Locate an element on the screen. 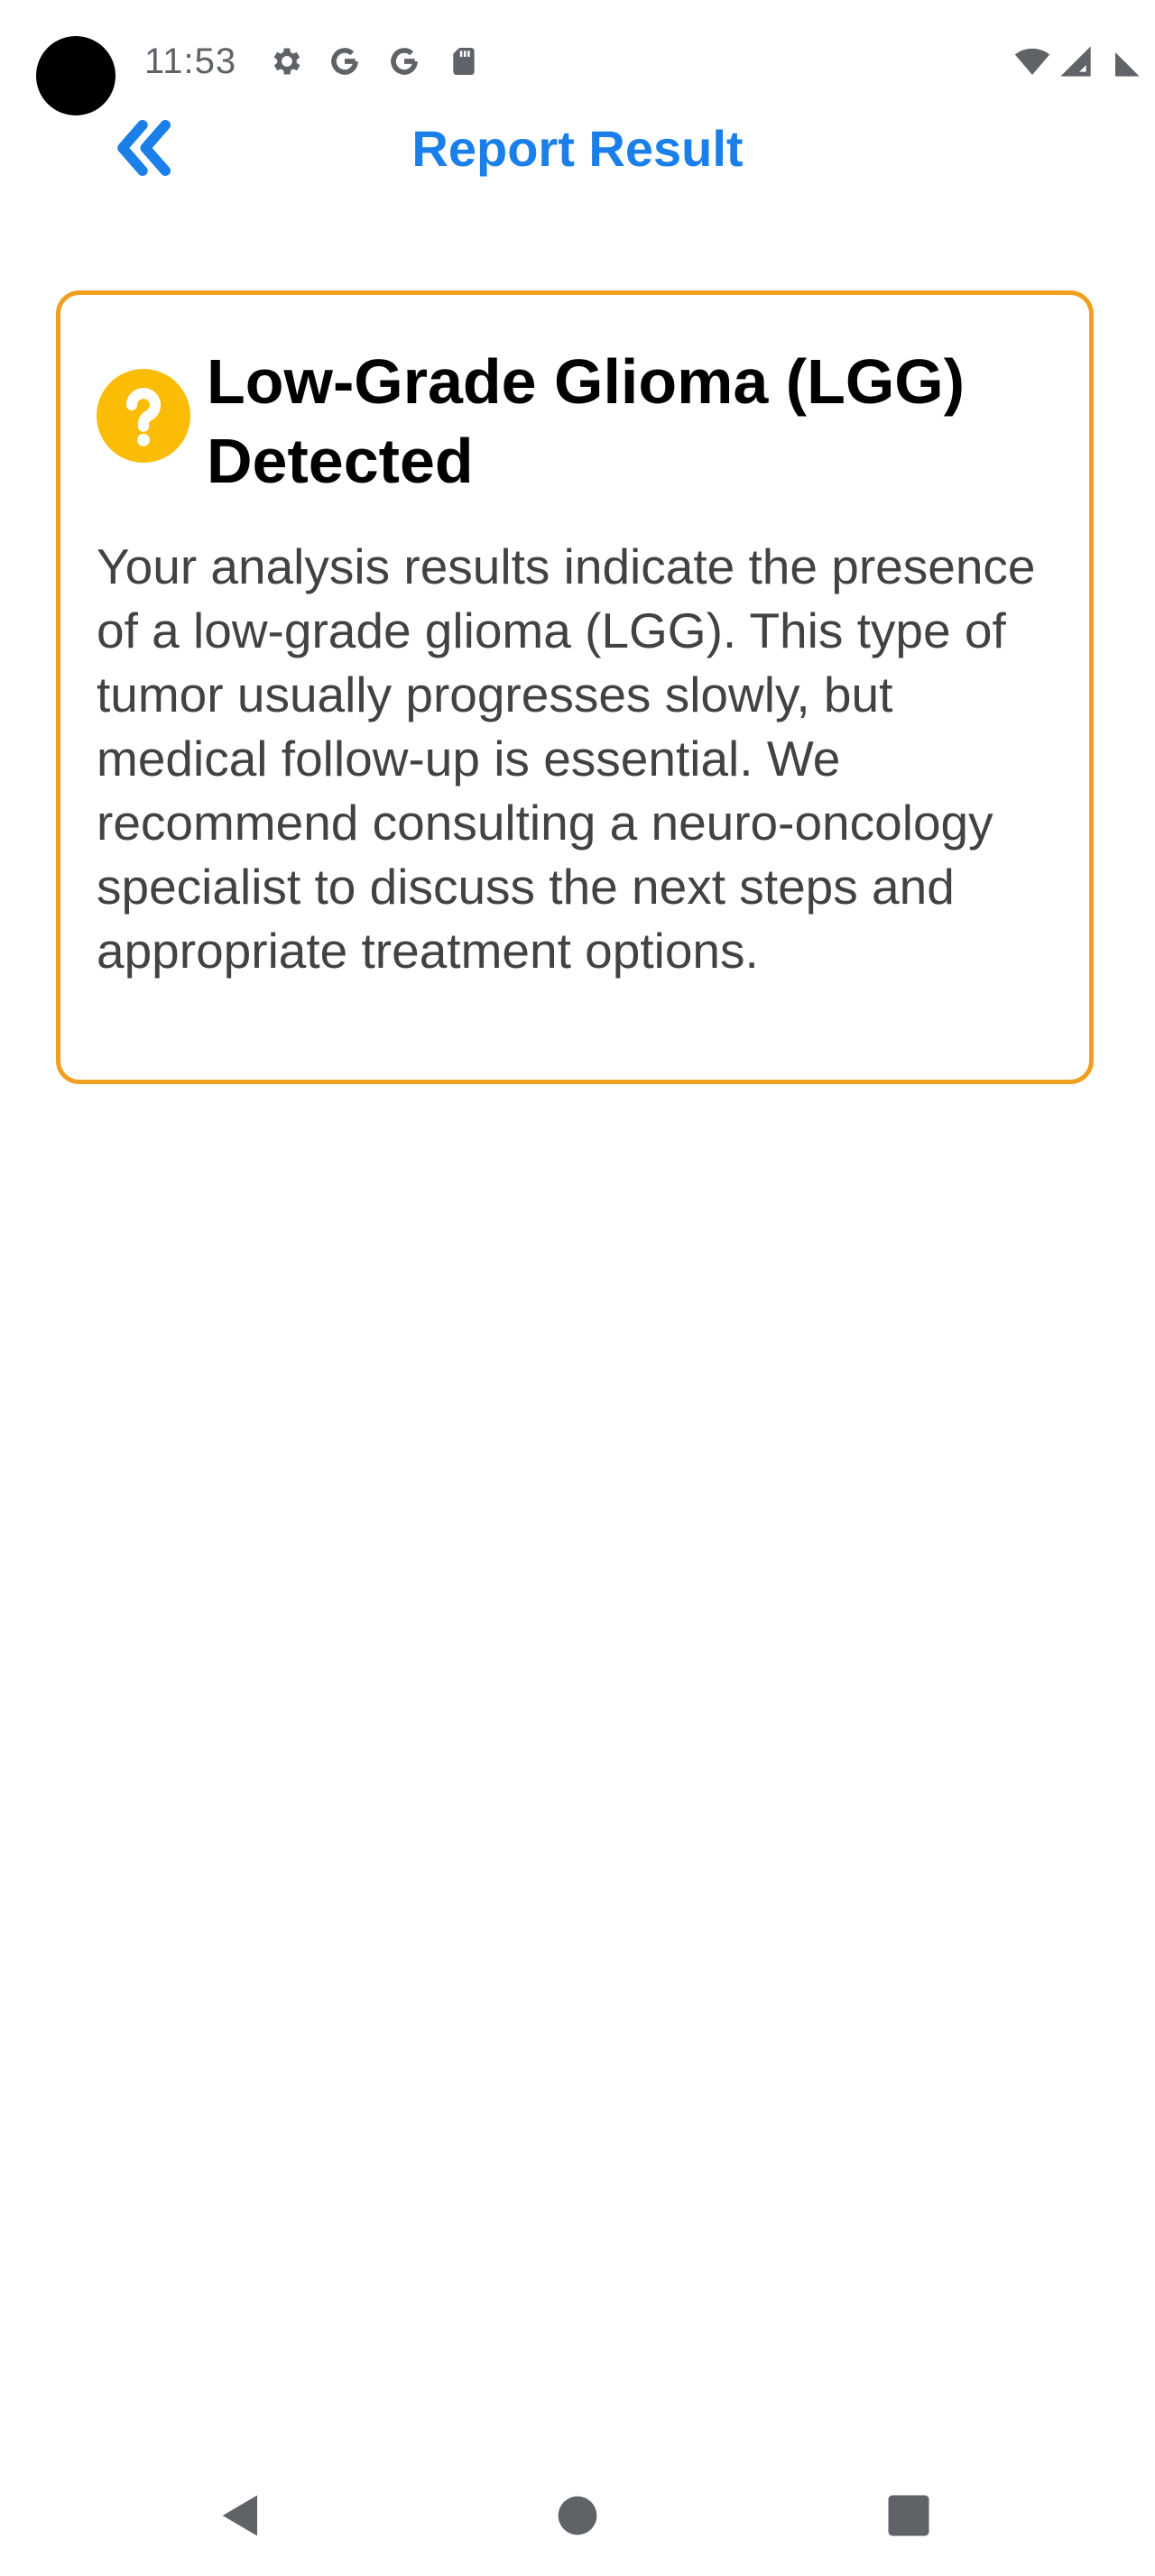 The height and width of the screenshot is (2576, 1155). header: Report Result is located at coordinates (577, 148).